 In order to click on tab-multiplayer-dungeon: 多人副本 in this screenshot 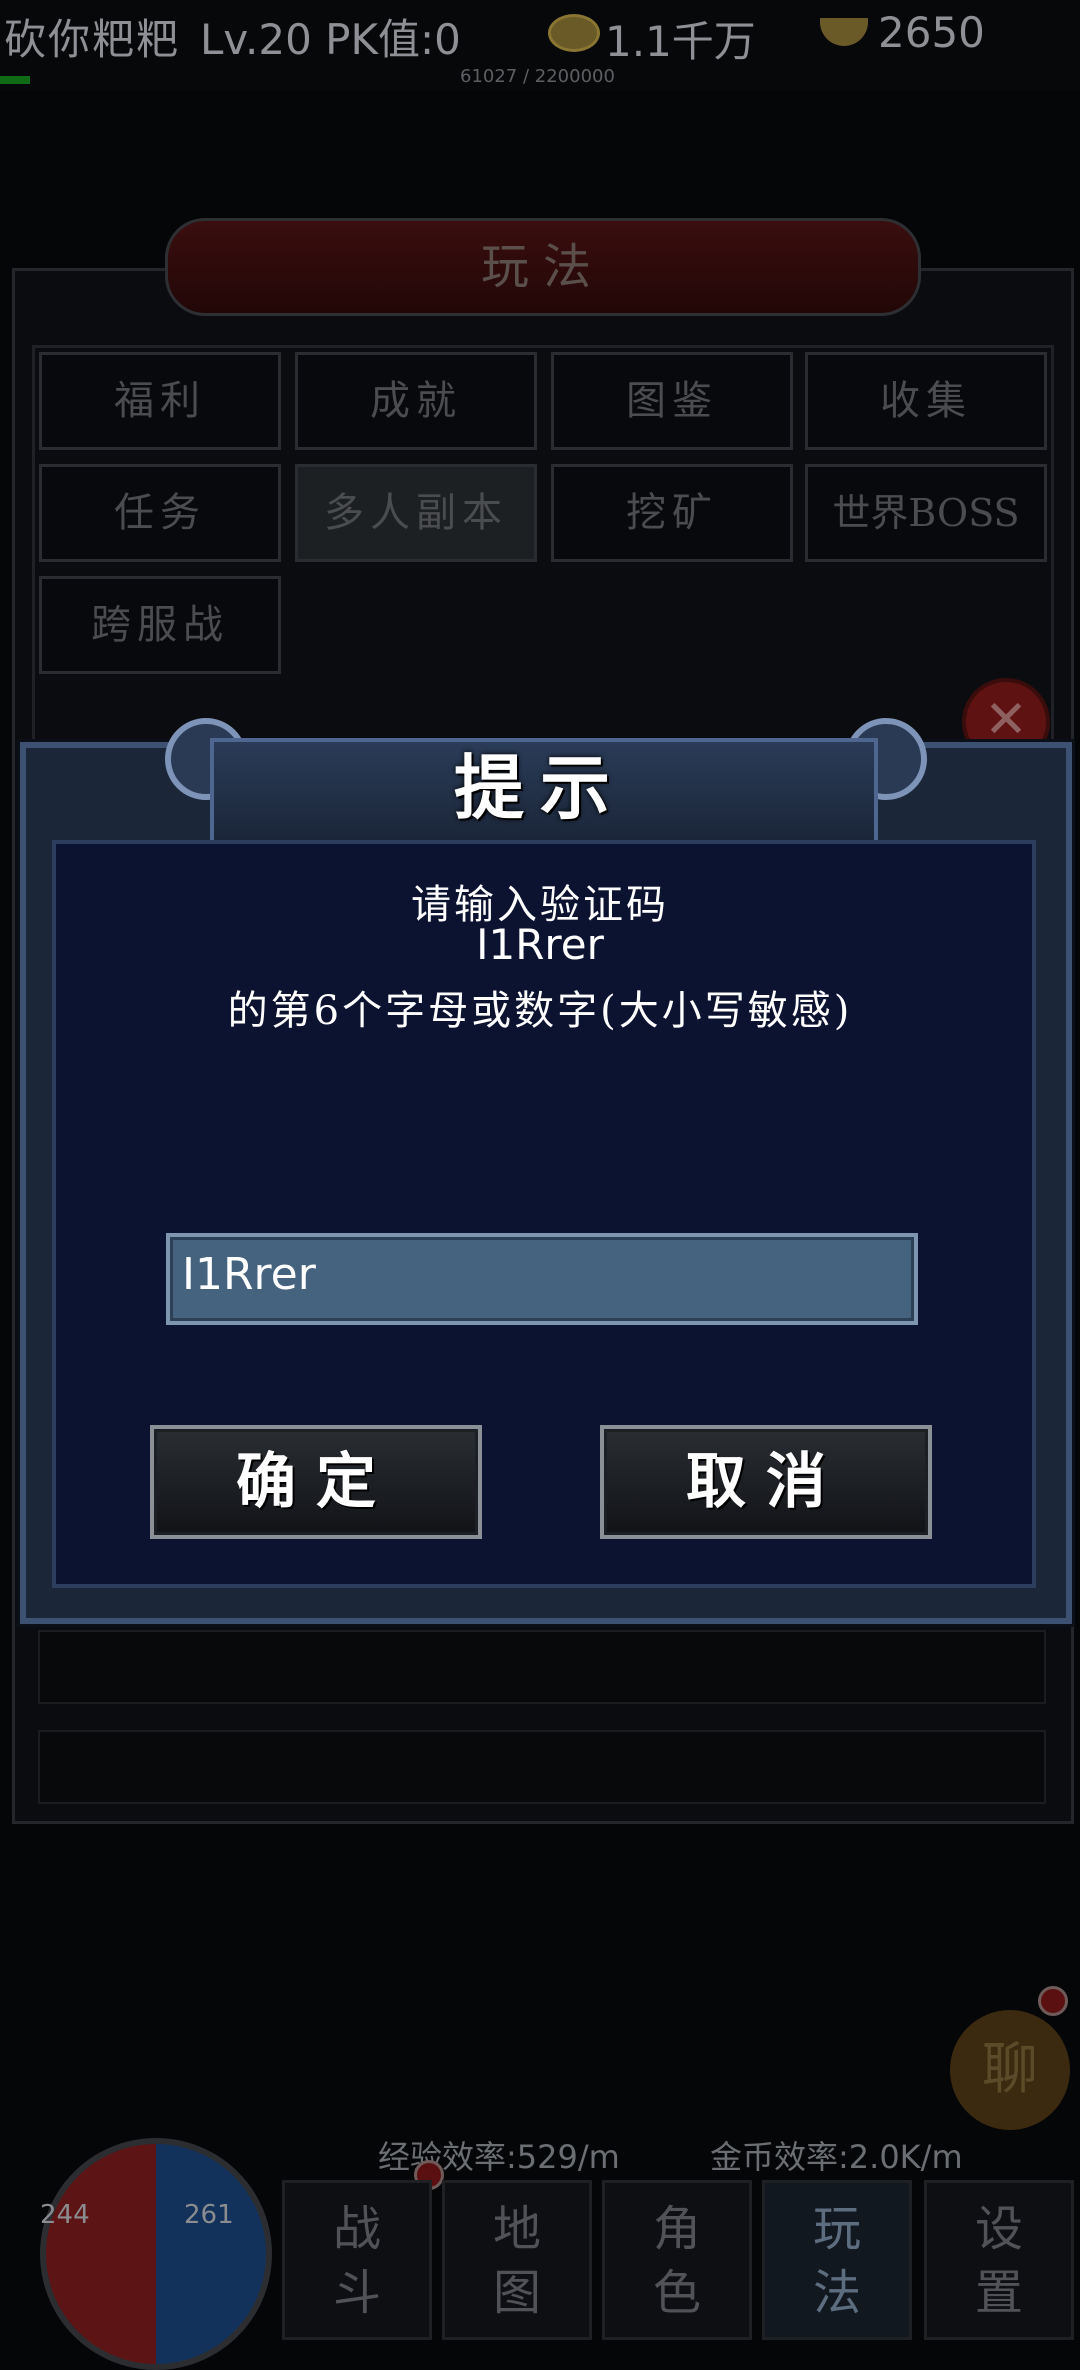, I will do `click(416, 513)`.